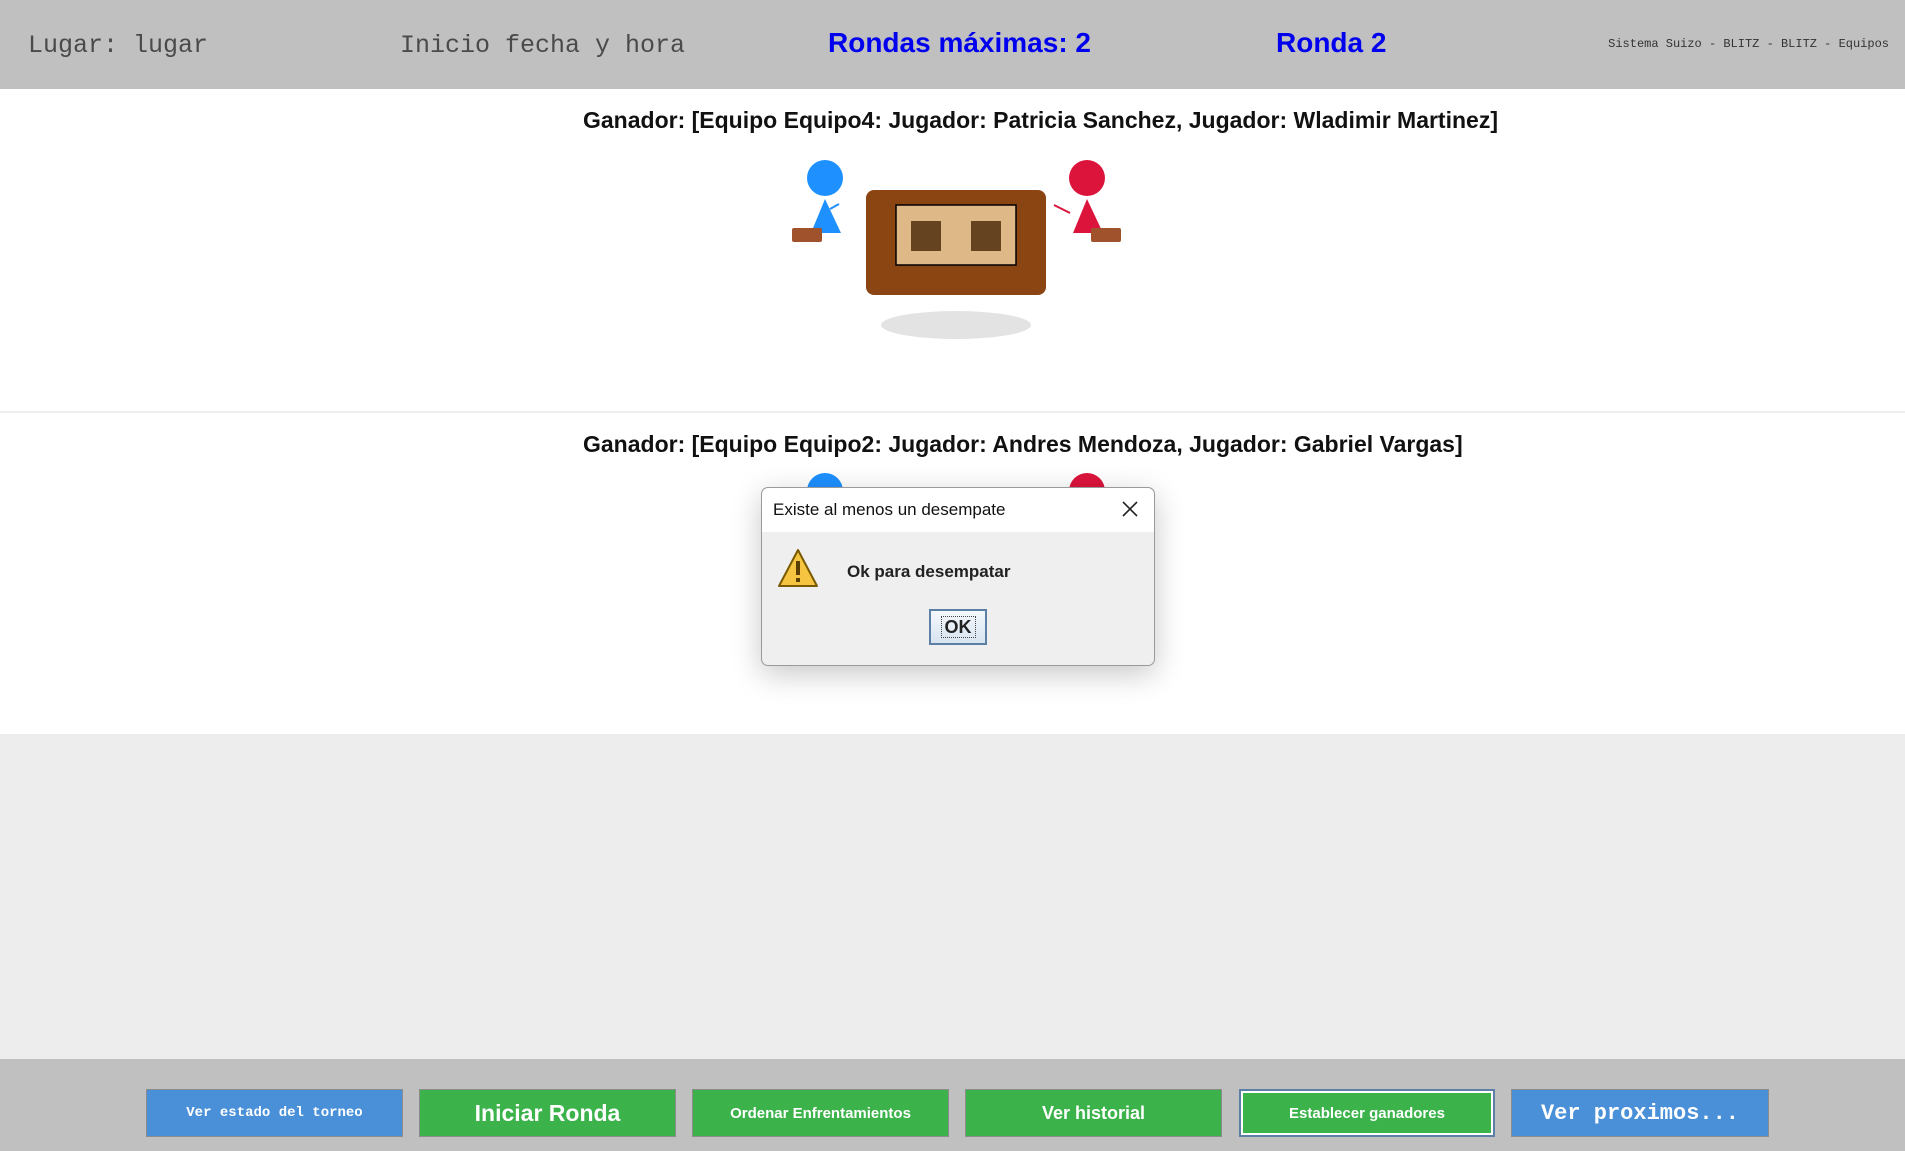  I want to click on player-right-chair, so click(1106, 235).